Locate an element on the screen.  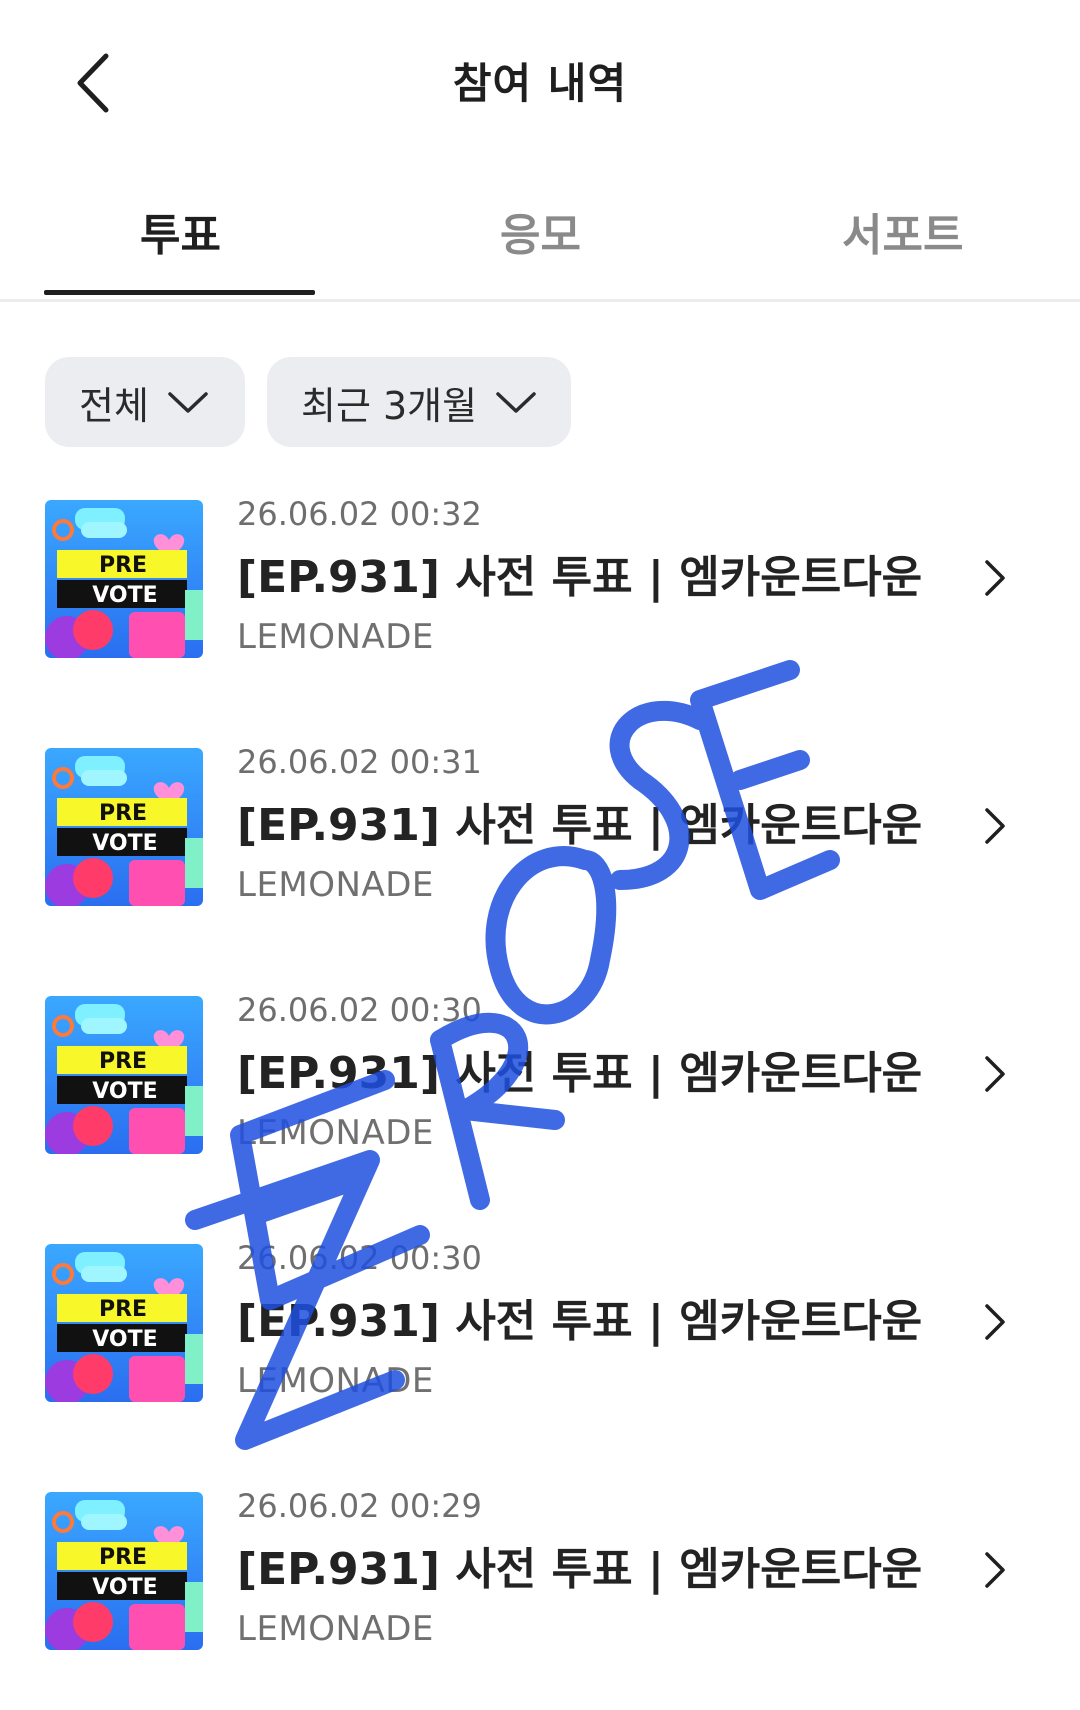
item-date: 26.06.02 00:31 is located at coordinates (359, 762).